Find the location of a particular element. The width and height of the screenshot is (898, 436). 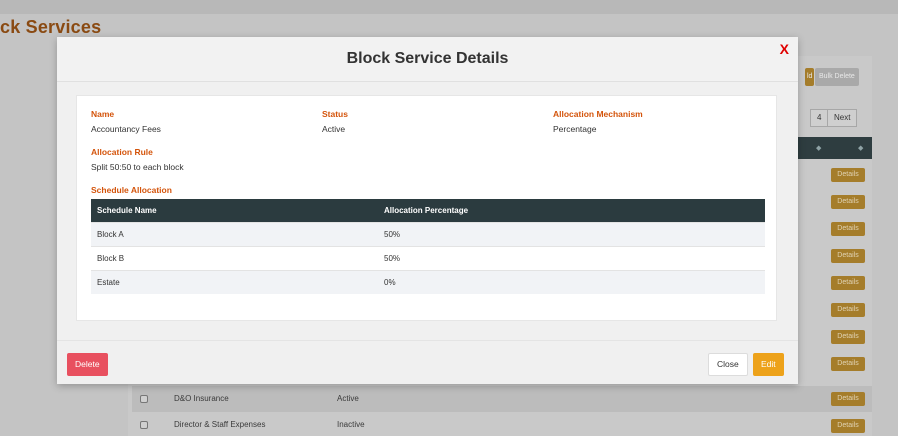

row-status: Active is located at coordinates (348, 398).